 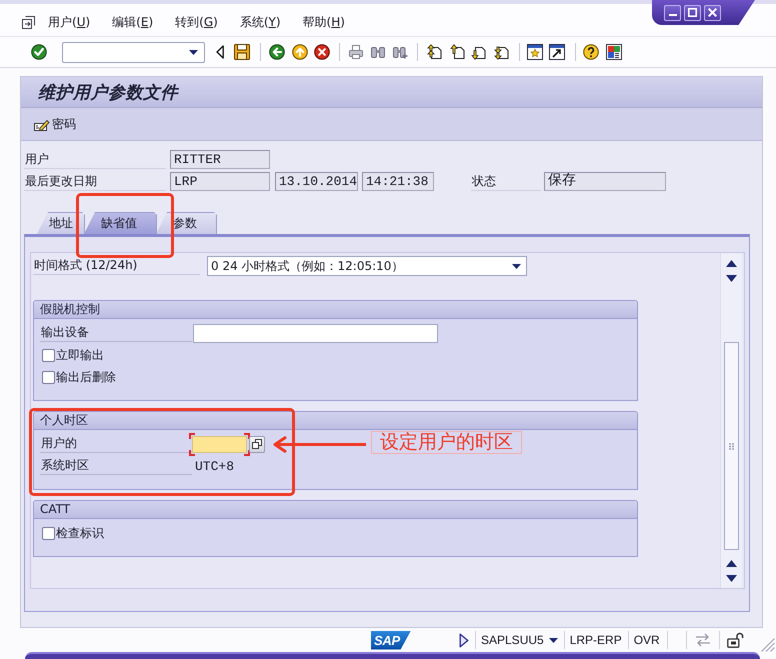 What do you see at coordinates (506, 181) in the screenshot?
I see `field-label: 状态` at bounding box center [506, 181].